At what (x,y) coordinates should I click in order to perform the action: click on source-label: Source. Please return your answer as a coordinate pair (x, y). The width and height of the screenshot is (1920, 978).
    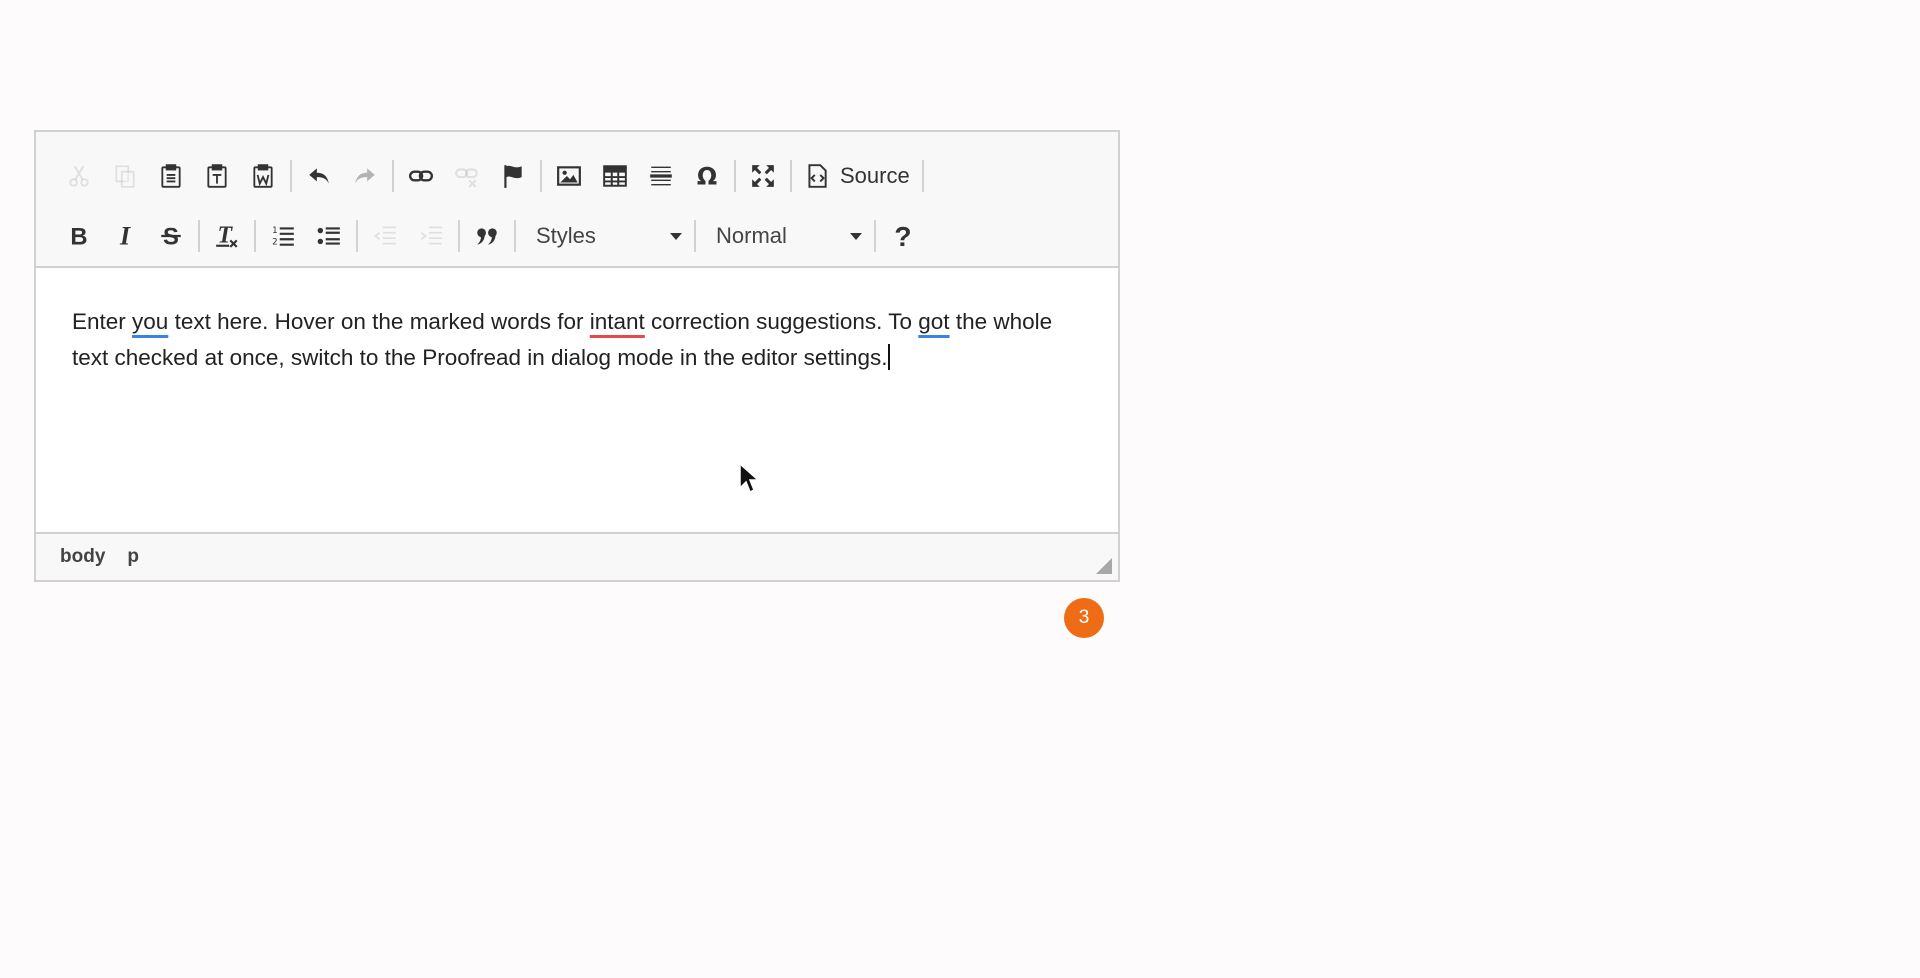
    Looking at the image, I should click on (875, 175).